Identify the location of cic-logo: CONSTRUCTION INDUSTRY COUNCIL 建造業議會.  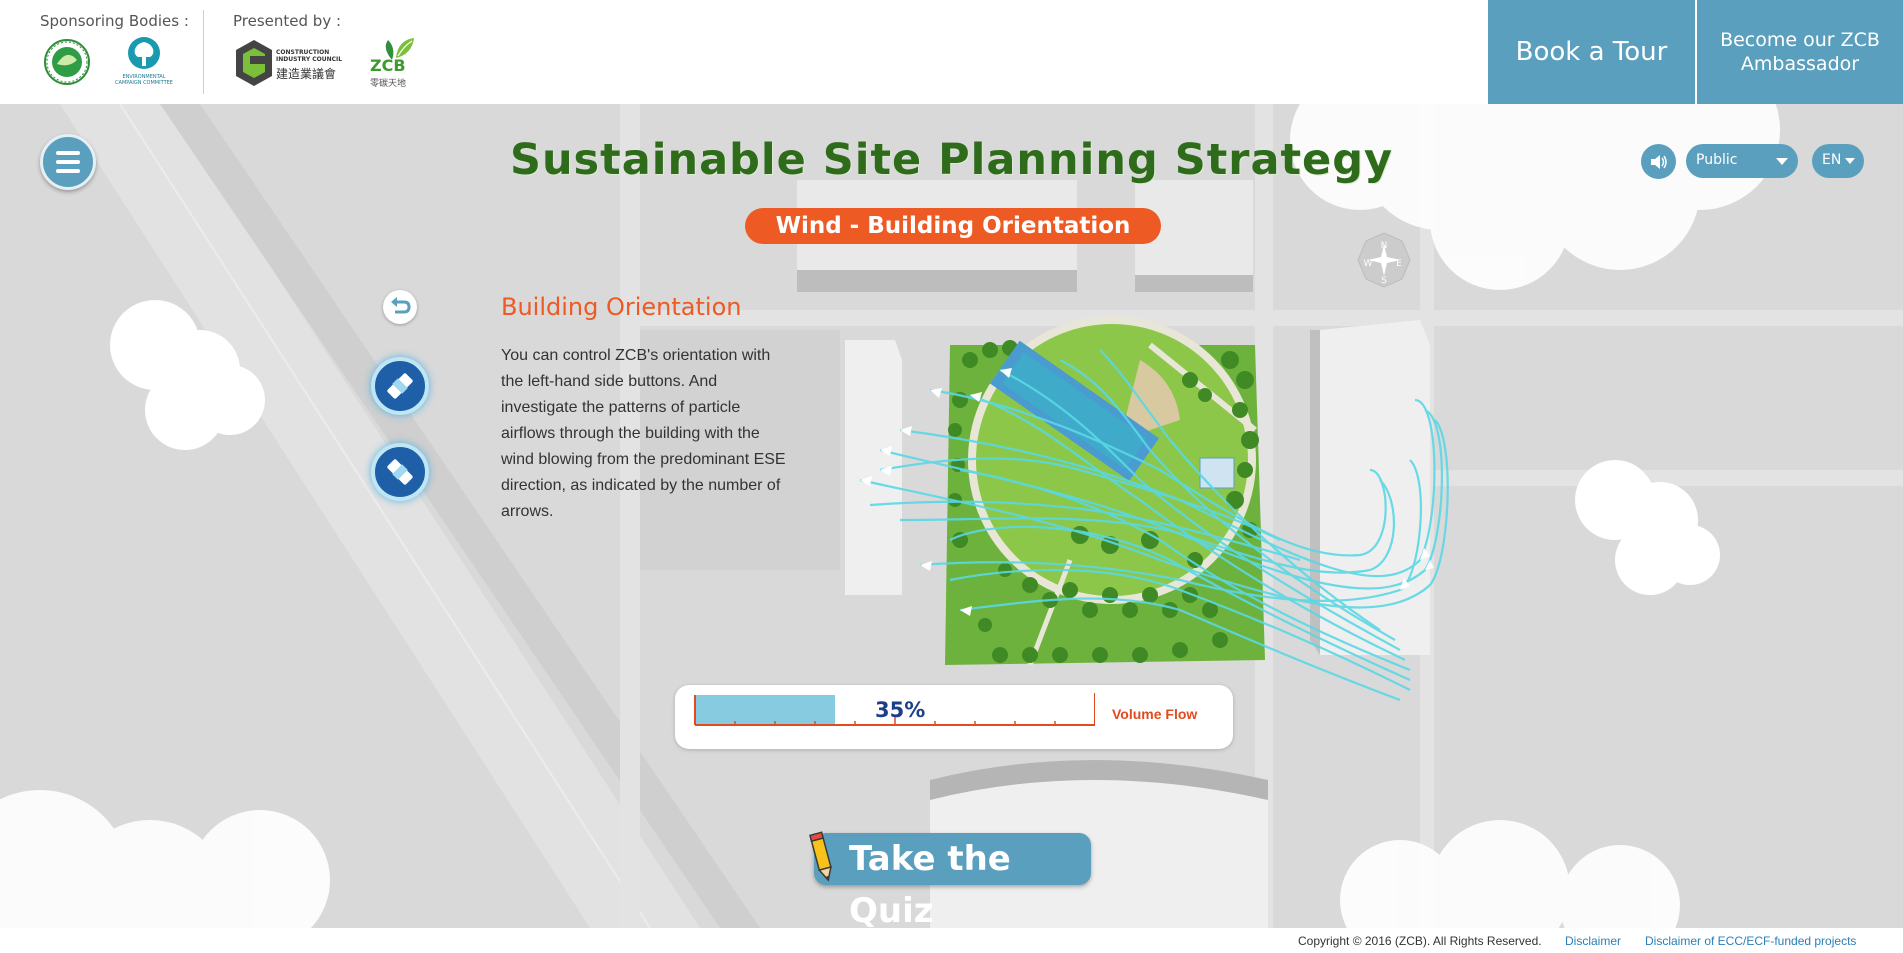
(294, 63).